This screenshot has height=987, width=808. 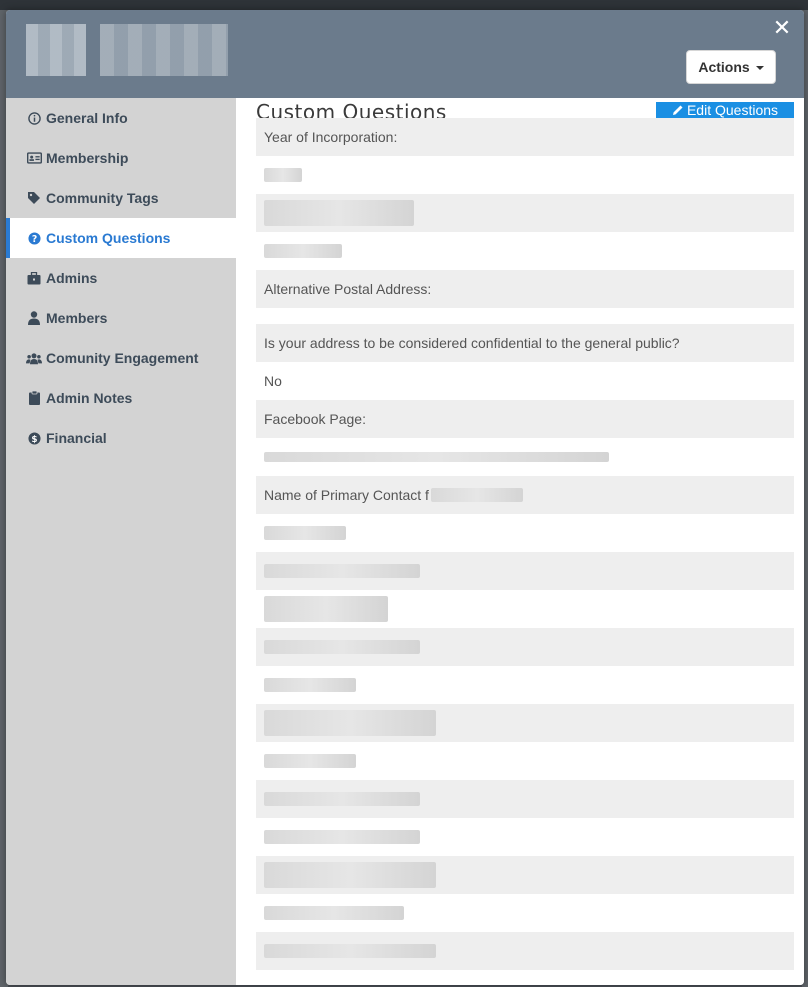 What do you see at coordinates (34, 158) in the screenshot?
I see `id-card-icon` at bounding box center [34, 158].